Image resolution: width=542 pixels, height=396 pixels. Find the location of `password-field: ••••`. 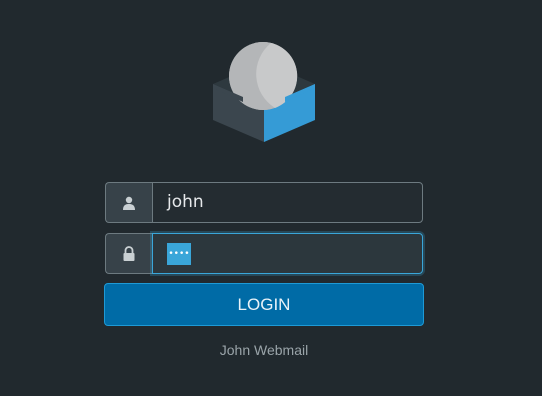

password-field: •••• is located at coordinates (264, 253).